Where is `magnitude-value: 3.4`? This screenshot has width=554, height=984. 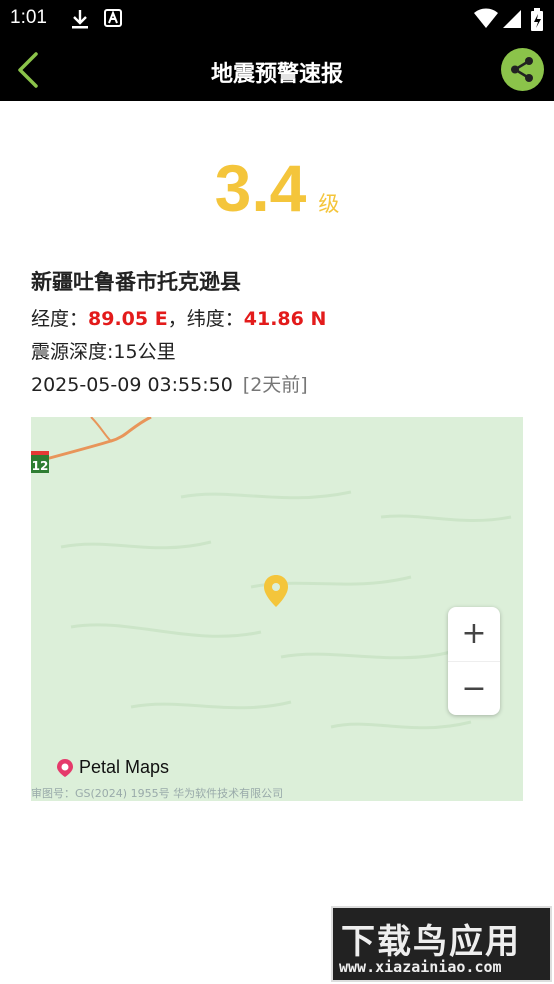
magnitude-value: 3.4 is located at coordinates (260, 188).